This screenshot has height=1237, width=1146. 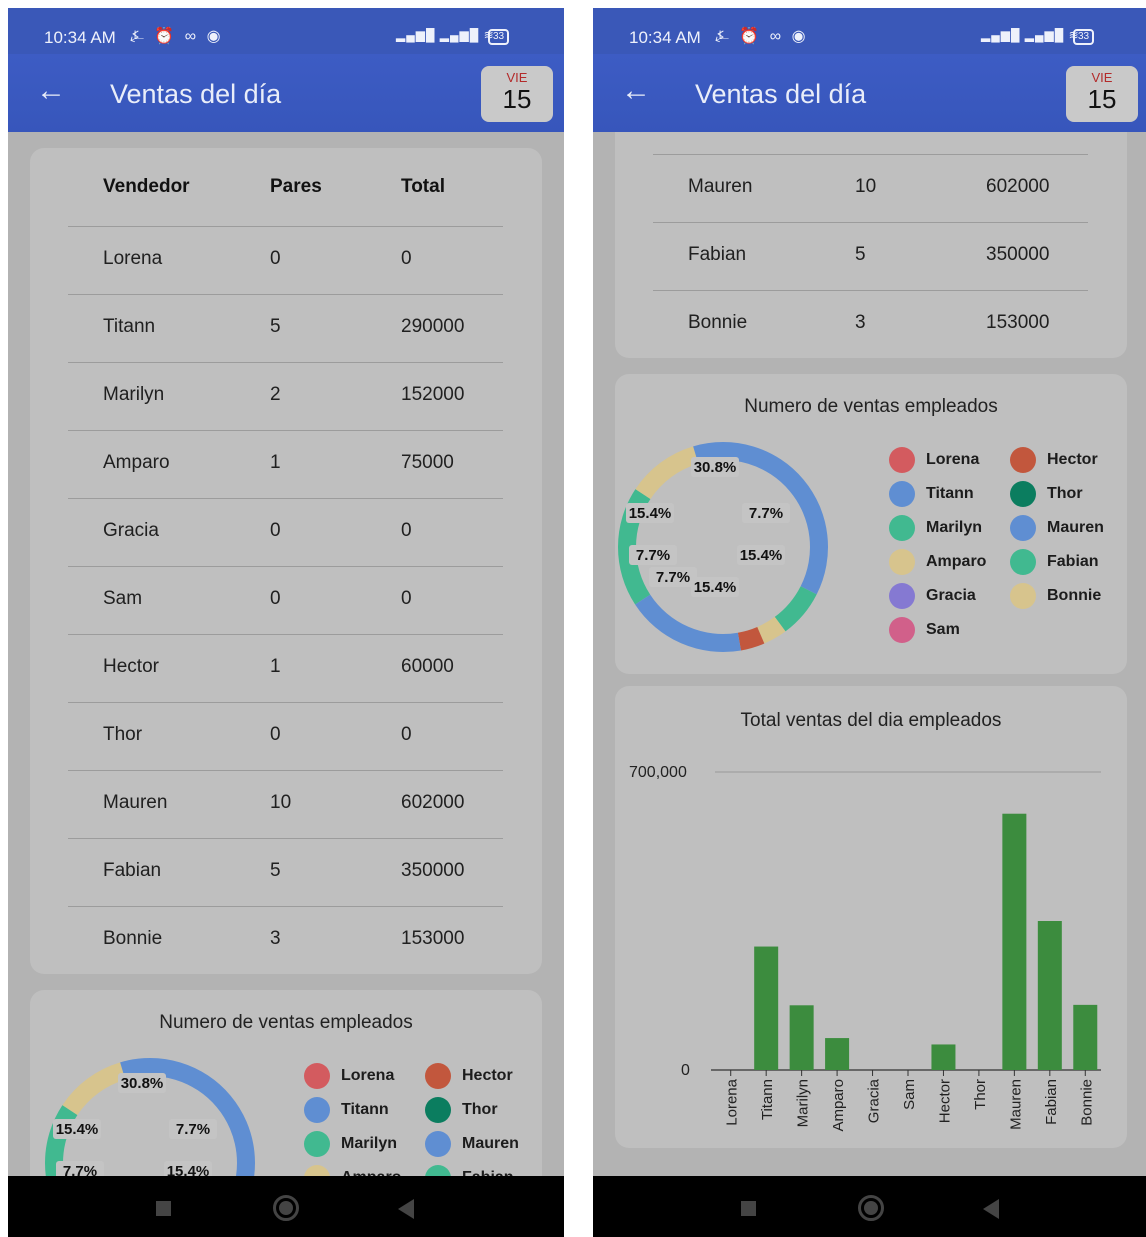 What do you see at coordinates (944, 1101) in the screenshot?
I see `x-tick-label: Hector` at bounding box center [944, 1101].